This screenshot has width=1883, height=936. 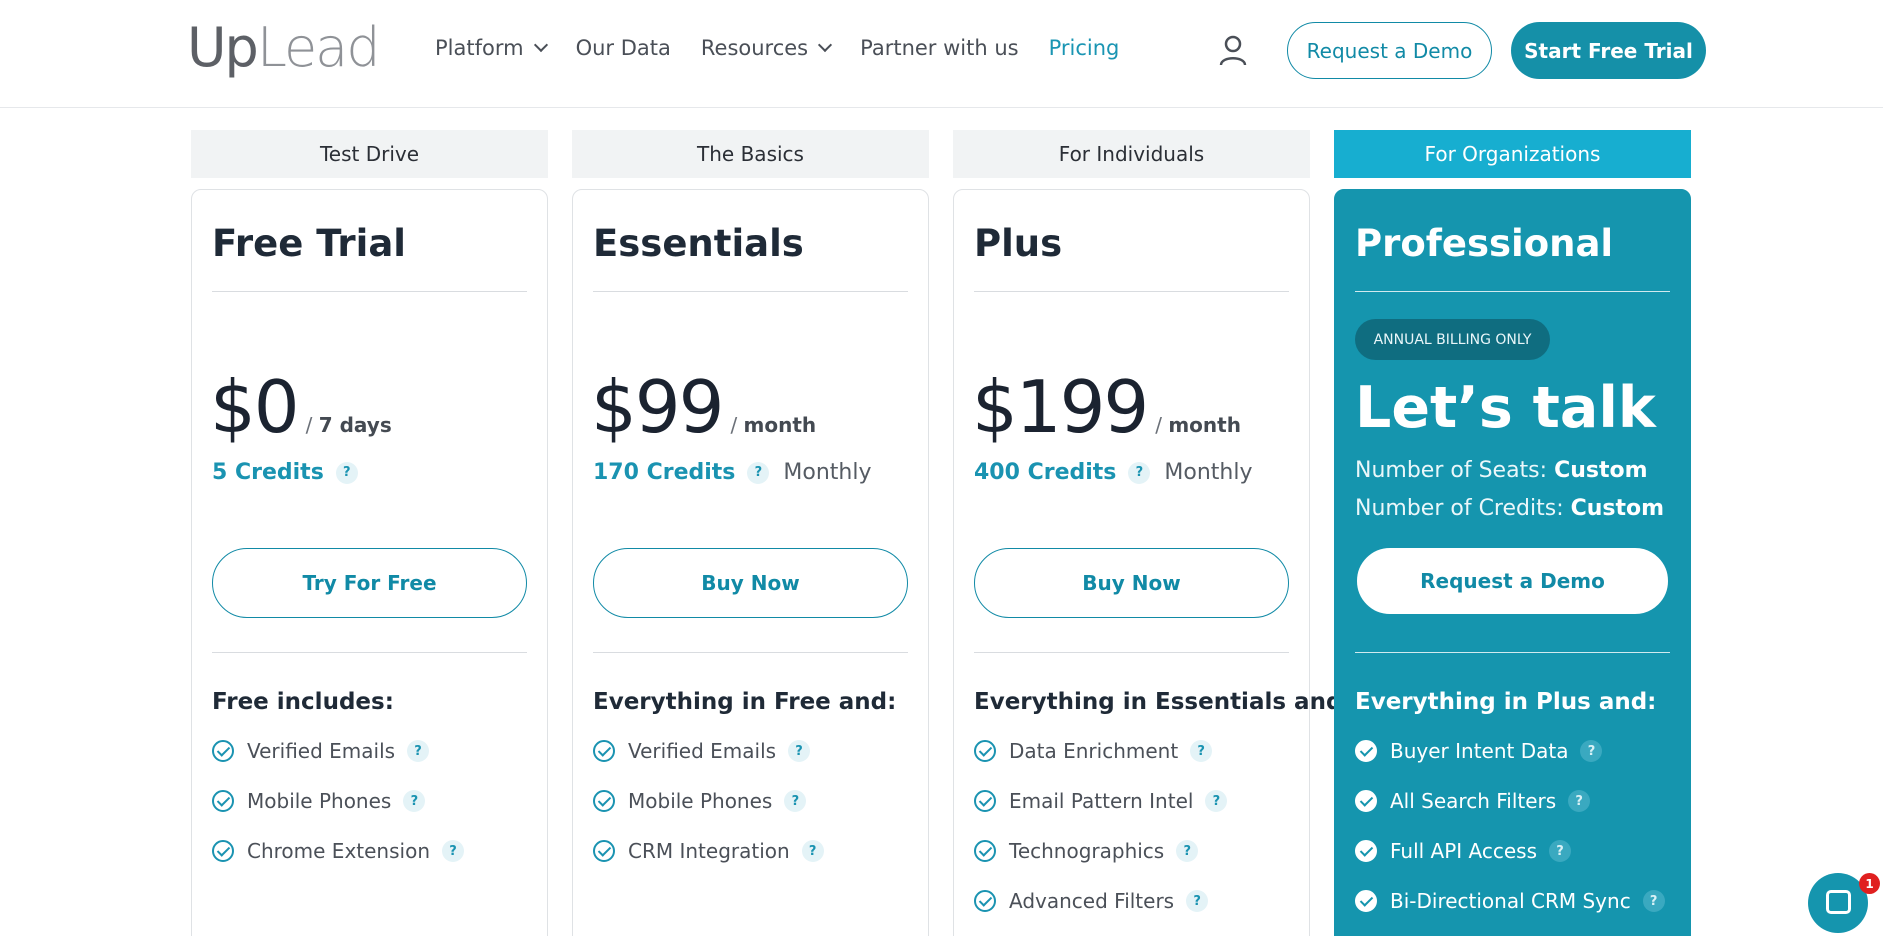 What do you see at coordinates (1091, 901) in the screenshot?
I see `feature-item: Advanced Filters?` at bounding box center [1091, 901].